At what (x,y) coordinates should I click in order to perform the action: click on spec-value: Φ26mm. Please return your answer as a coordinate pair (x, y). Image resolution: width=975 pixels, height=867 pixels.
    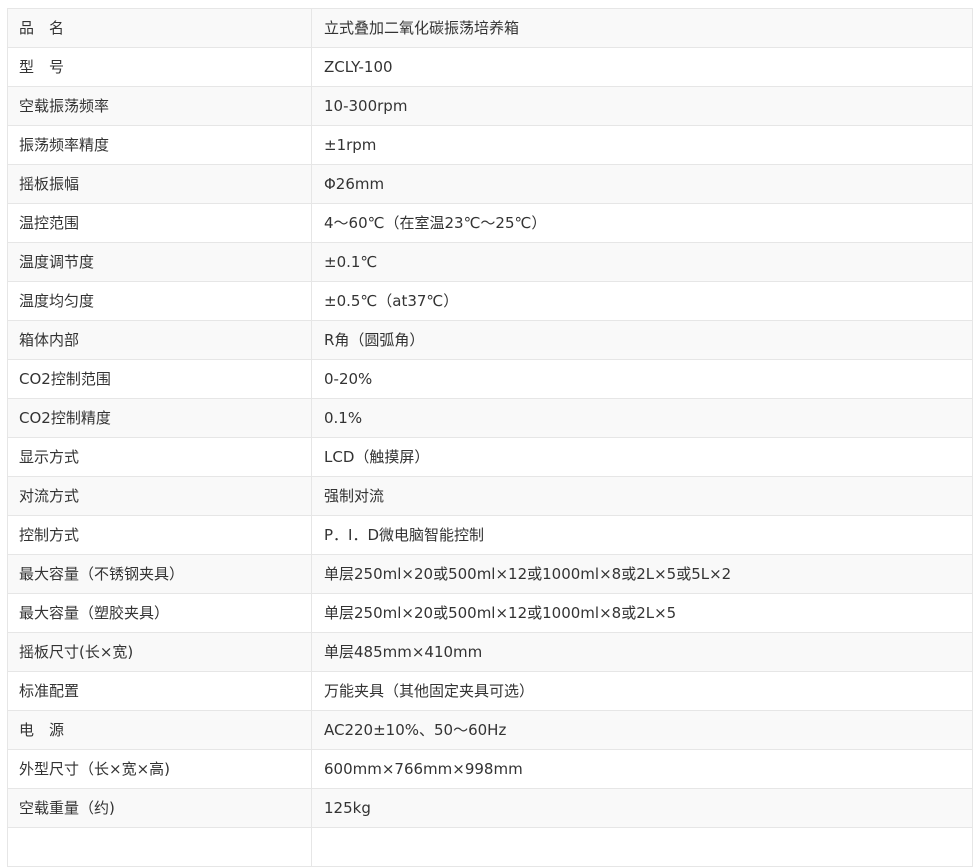
    Looking at the image, I should click on (642, 184).